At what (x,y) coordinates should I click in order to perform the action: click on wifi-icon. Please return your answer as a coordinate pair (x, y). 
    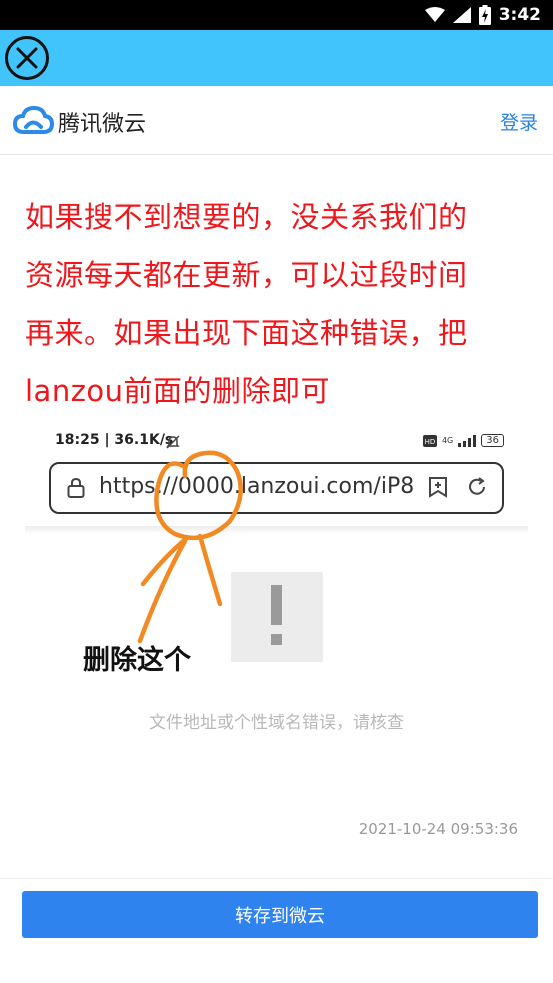
    Looking at the image, I should click on (434, 14).